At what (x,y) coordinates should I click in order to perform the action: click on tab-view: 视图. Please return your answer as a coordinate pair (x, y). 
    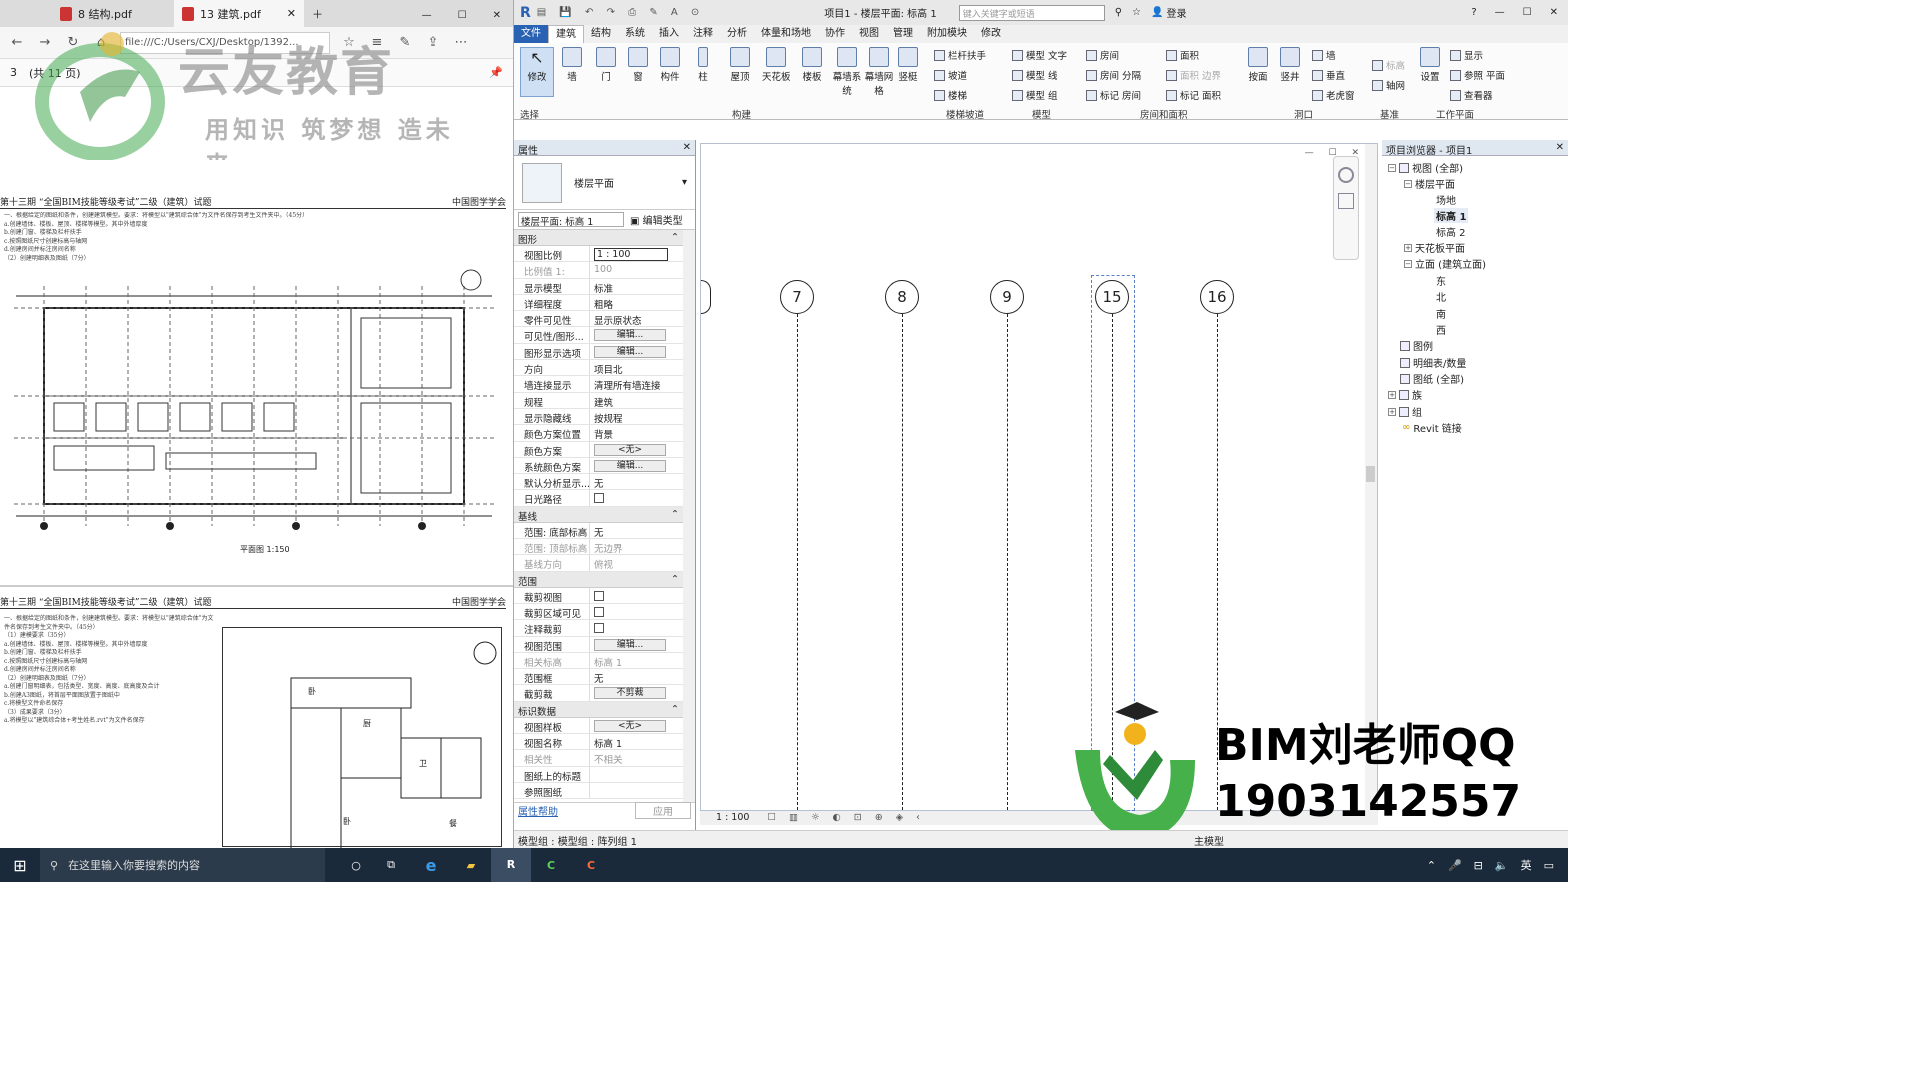
    Looking at the image, I should click on (869, 34).